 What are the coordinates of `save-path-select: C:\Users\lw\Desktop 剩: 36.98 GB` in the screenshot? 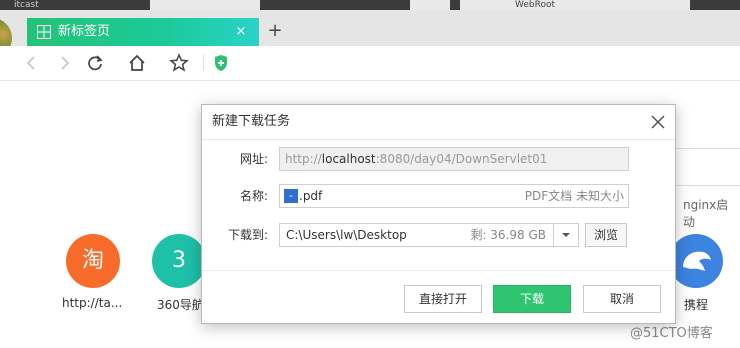 It's located at (429, 235).